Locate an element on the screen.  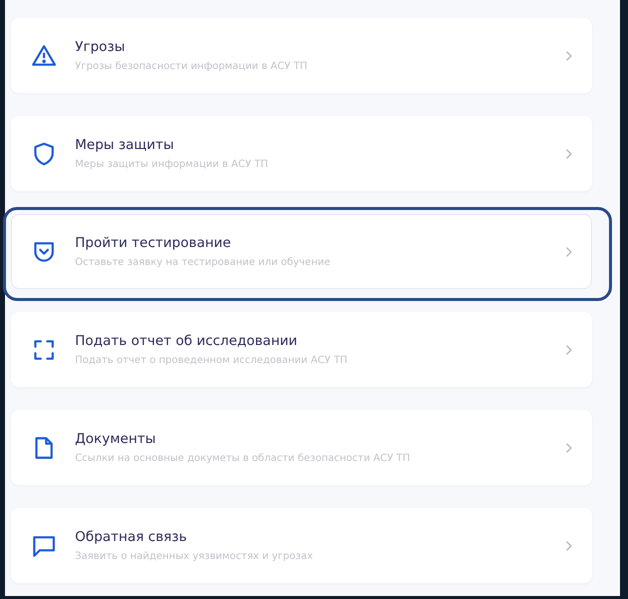
card-title: Угрозы is located at coordinates (100, 47).